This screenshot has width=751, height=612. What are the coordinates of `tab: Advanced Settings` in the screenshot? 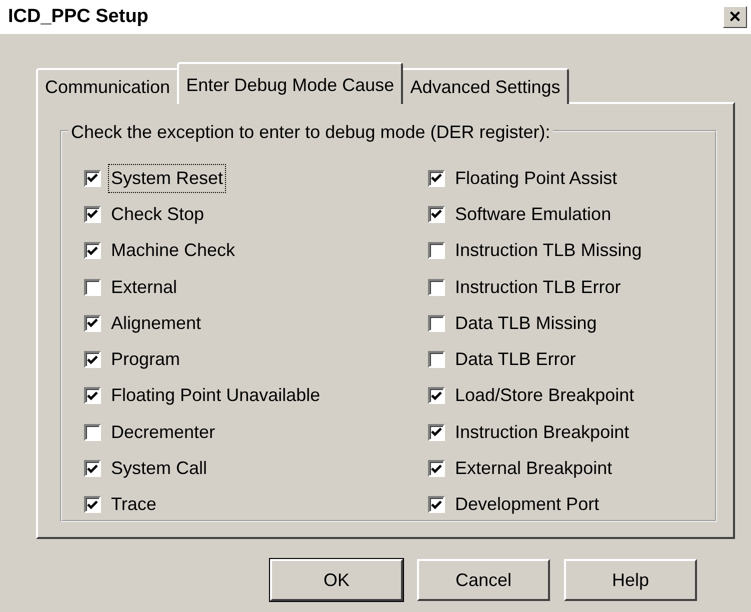 It's located at (485, 86).